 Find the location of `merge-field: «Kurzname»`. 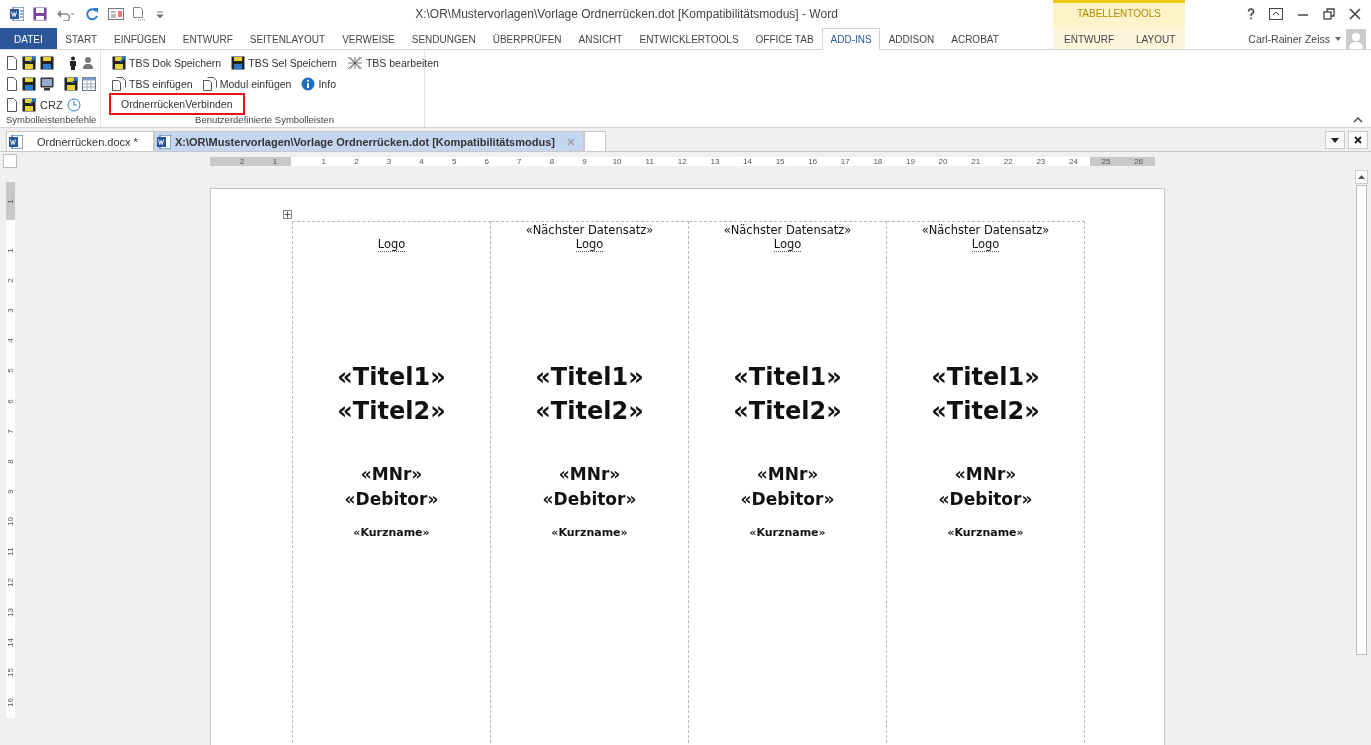

merge-field: «Kurzname» is located at coordinates (985, 532).